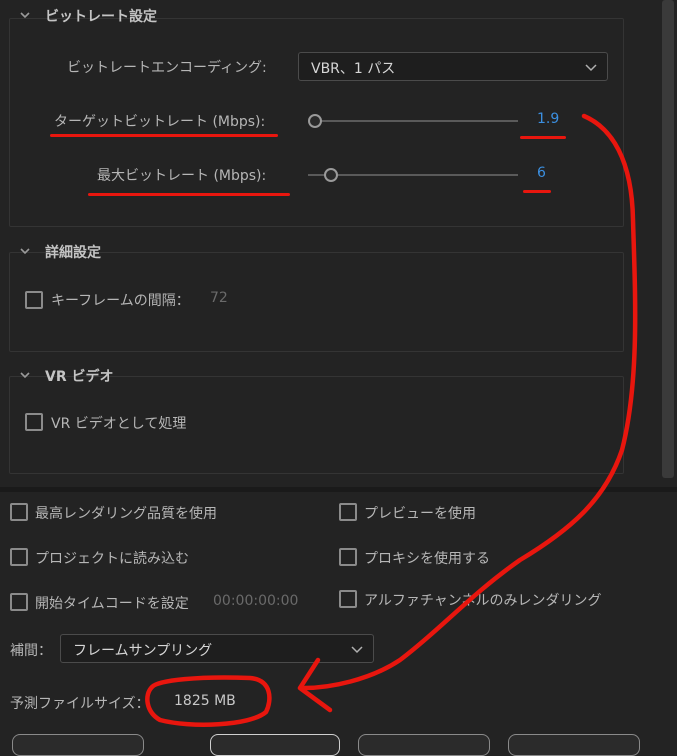  What do you see at coordinates (34, 422) in the screenshot?
I see `vr-video-checkbox` at bounding box center [34, 422].